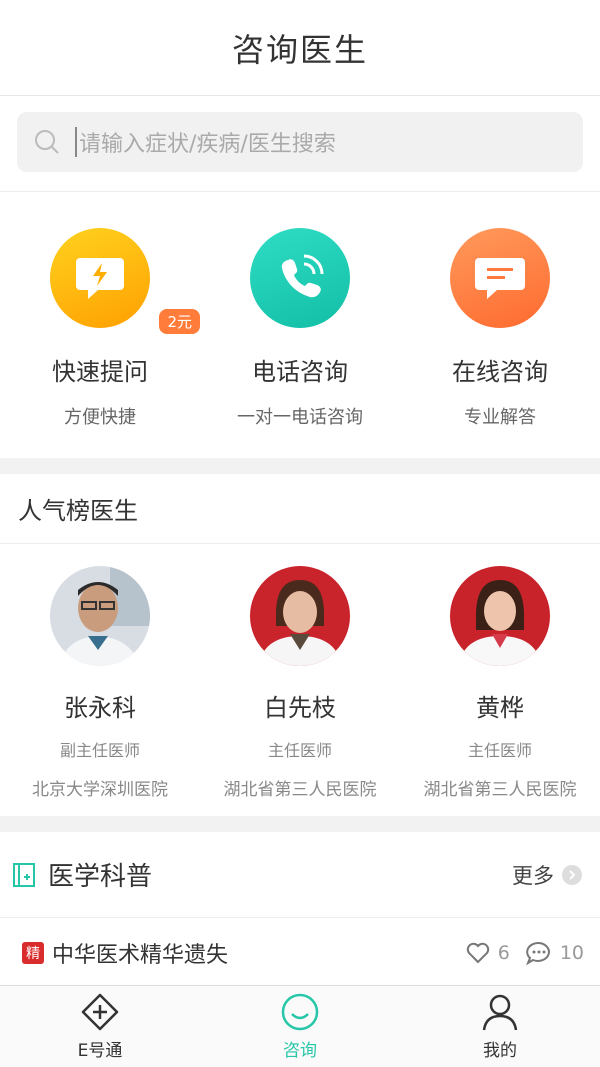 The image size is (600, 1067). I want to click on comment-icon, so click(537, 953).